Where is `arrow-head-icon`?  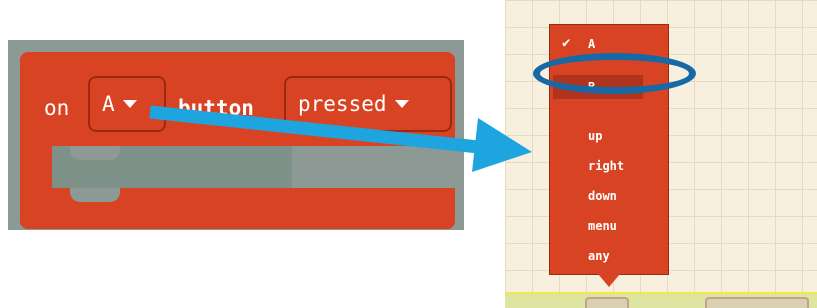 arrow-head-icon is located at coordinates (502, 145).